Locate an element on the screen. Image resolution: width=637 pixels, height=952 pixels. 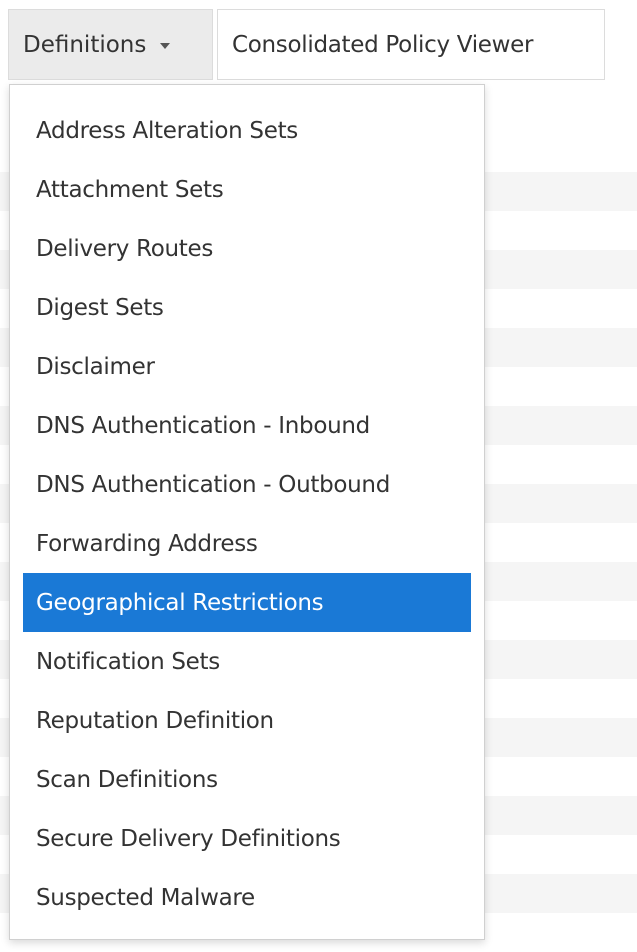
definitions-dropdown-button: Definitions is located at coordinates (110, 44).